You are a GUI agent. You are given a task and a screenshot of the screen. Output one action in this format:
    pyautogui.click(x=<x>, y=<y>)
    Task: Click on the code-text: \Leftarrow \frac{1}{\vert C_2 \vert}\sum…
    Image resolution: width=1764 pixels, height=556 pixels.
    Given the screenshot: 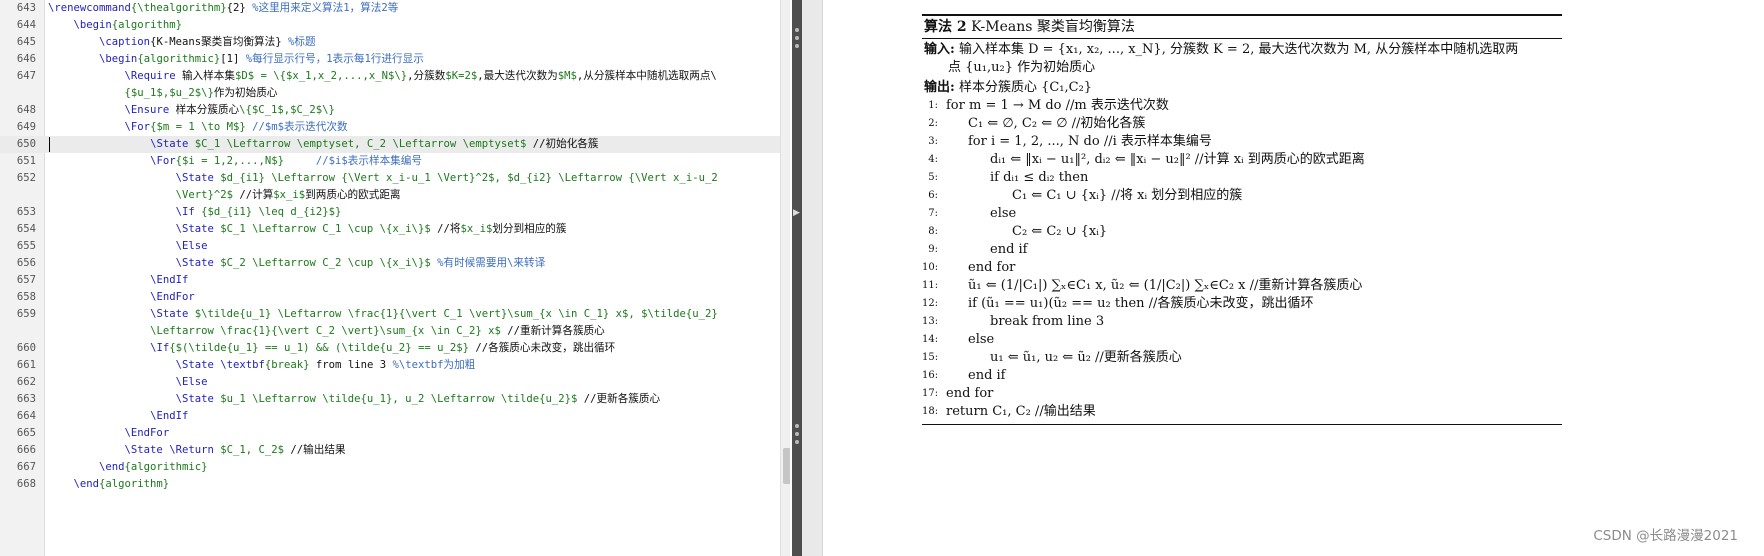 What is the action you would take?
    pyautogui.click(x=326, y=331)
    